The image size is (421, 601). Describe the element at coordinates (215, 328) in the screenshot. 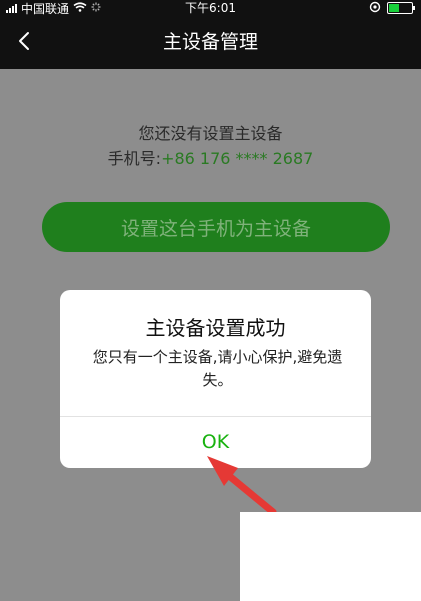

I see `dialog-title: 主设备设置成功` at that location.